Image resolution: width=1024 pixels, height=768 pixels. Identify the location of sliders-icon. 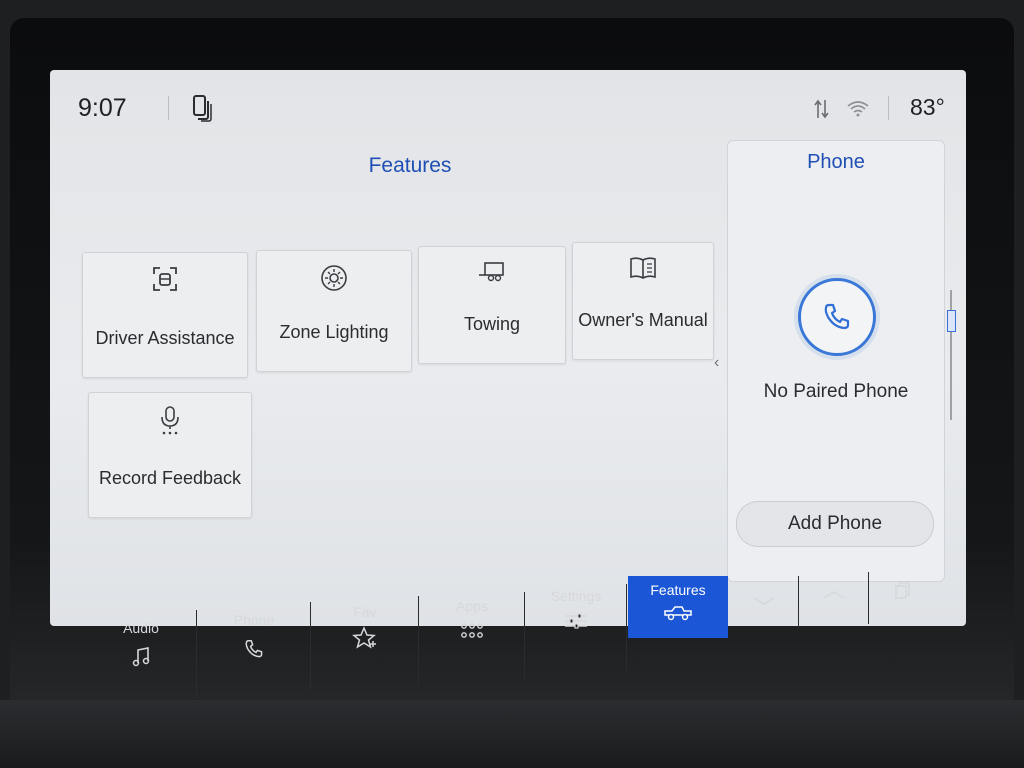
(576, 622).